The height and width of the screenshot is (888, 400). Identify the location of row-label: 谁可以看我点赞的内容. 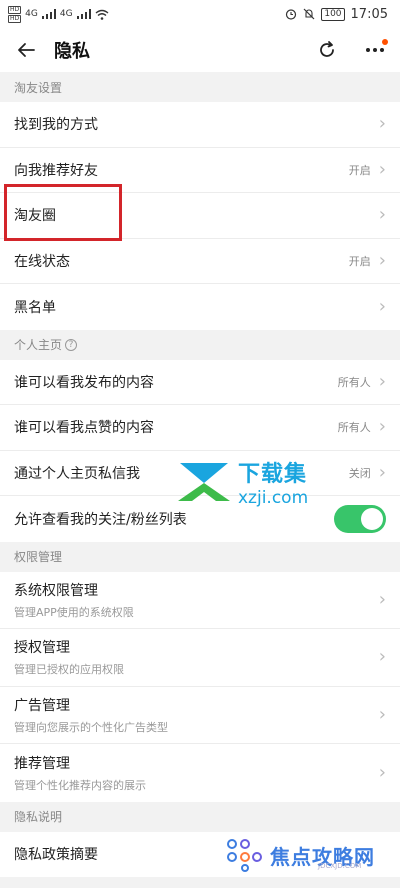
(84, 428).